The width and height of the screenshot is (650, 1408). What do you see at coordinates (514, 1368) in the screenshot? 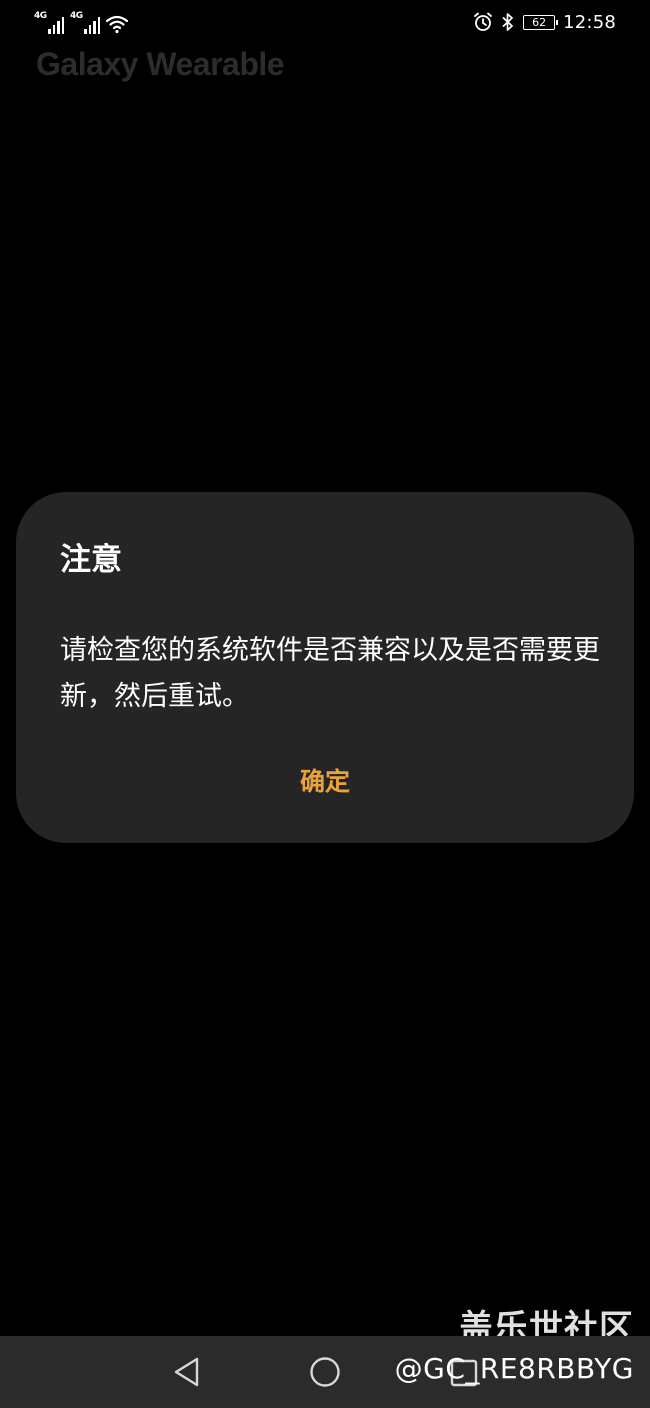
I see `watermark-user: @GC_RE8RBBYG` at bounding box center [514, 1368].